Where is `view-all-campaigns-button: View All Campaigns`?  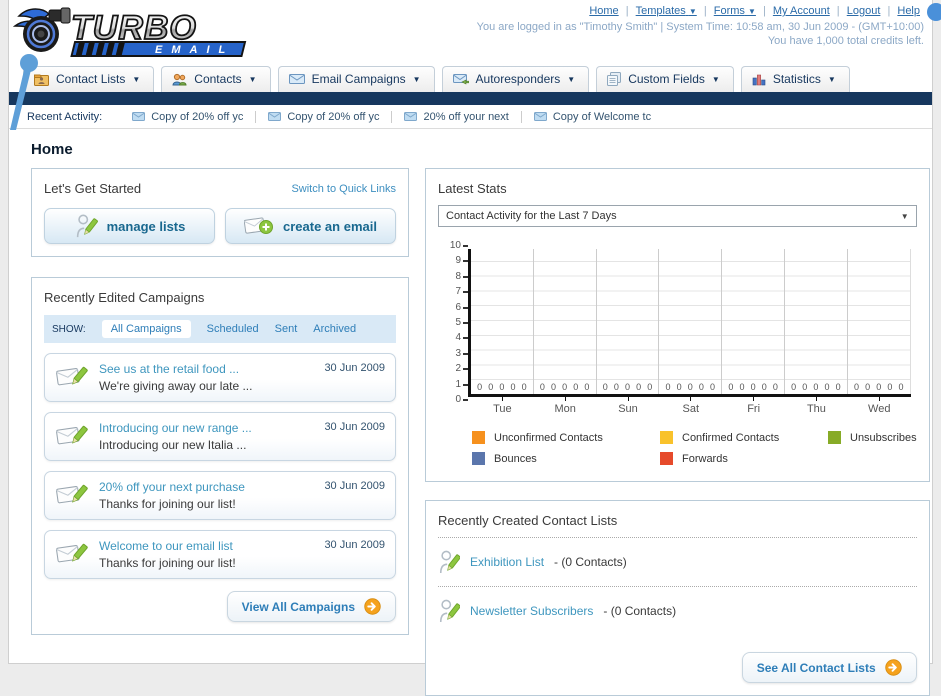
view-all-campaigns-button: View All Campaigns is located at coordinates (311, 606).